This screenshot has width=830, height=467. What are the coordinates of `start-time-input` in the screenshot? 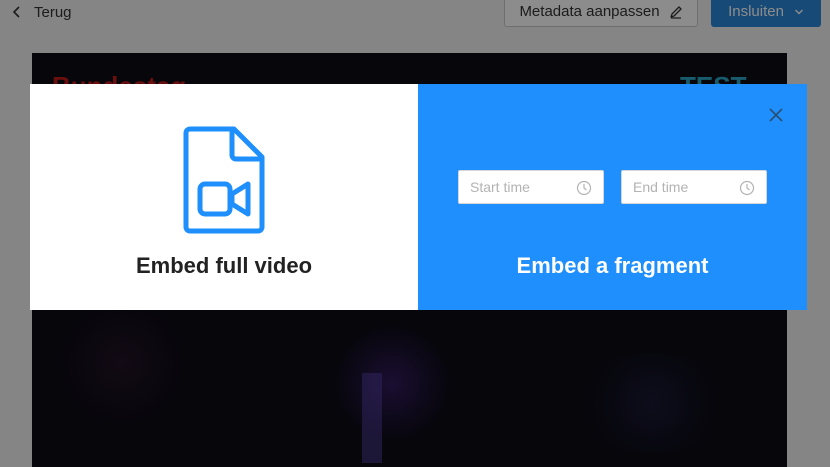 It's located at (520, 187).